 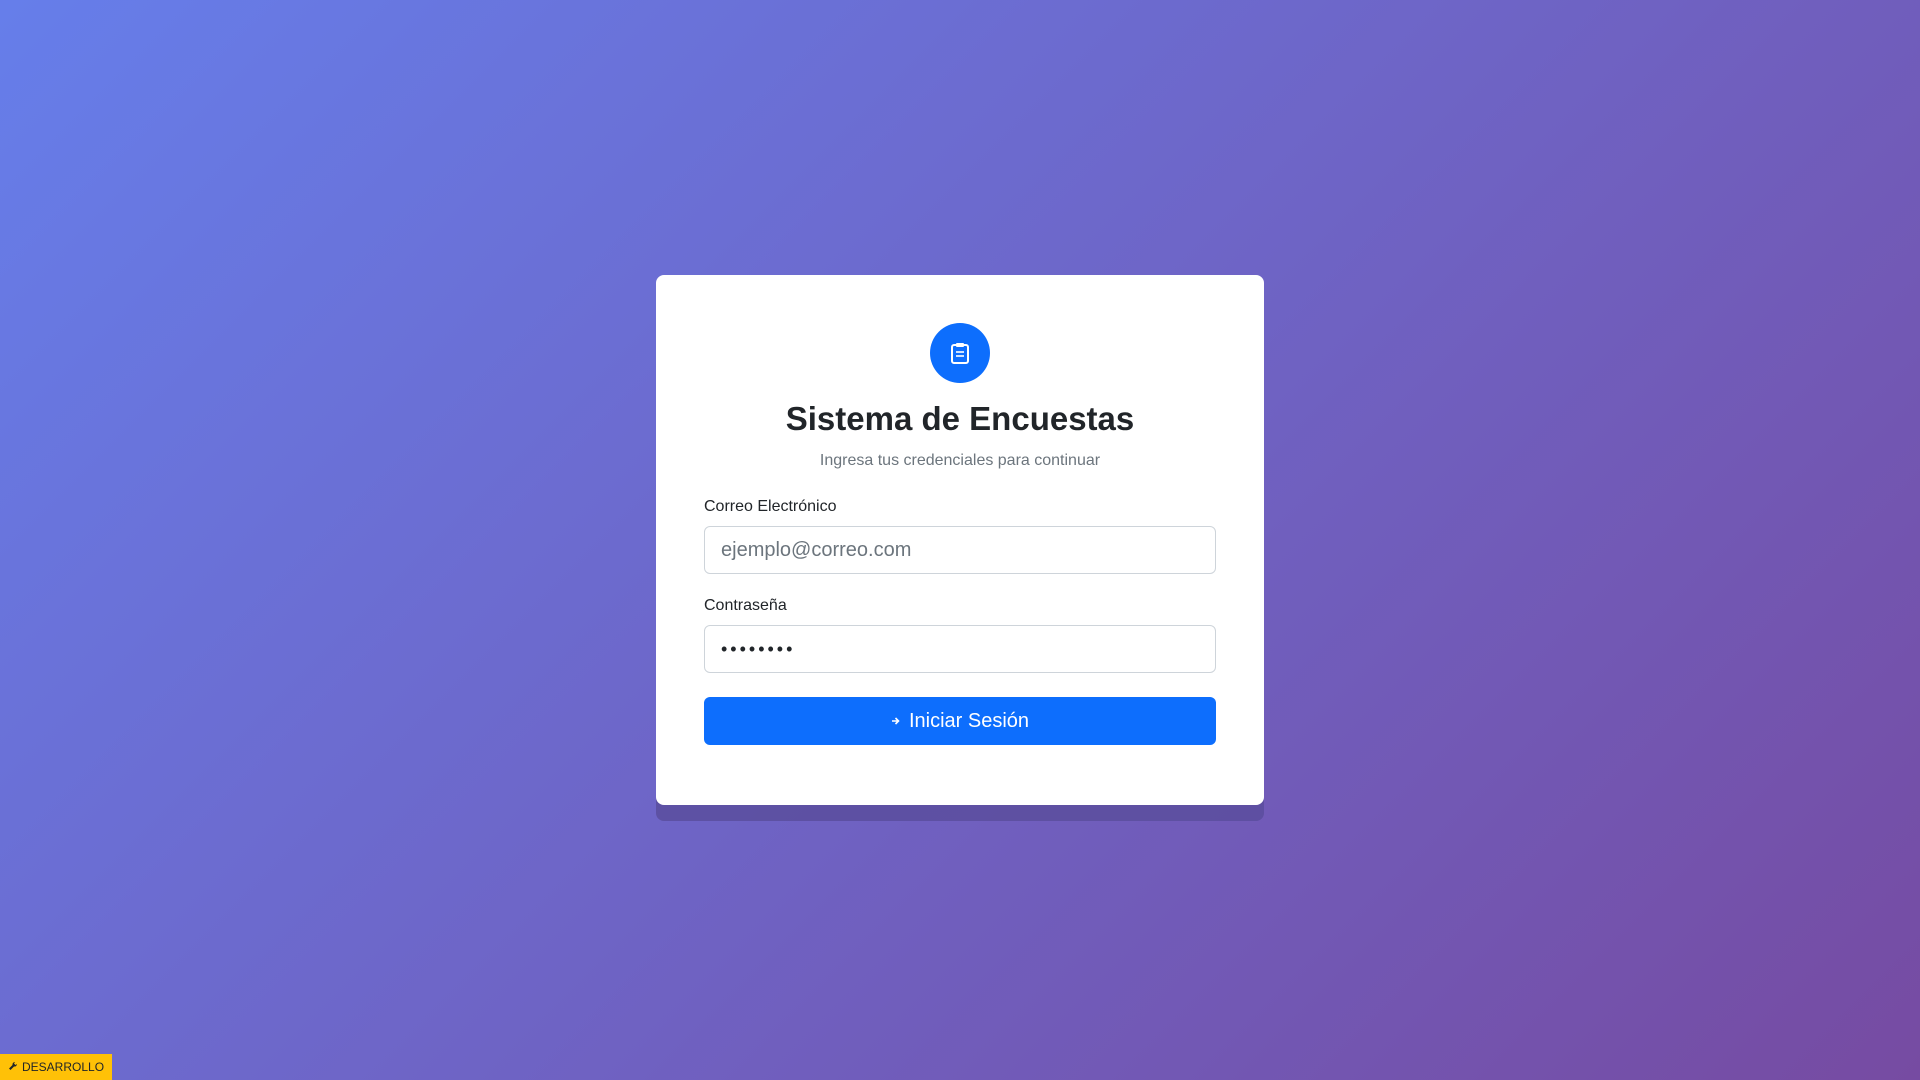 What do you see at coordinates (770, 506) in the screenshot?
I see `email-label: Correo Electrónico` at bounding box center [770, 506].